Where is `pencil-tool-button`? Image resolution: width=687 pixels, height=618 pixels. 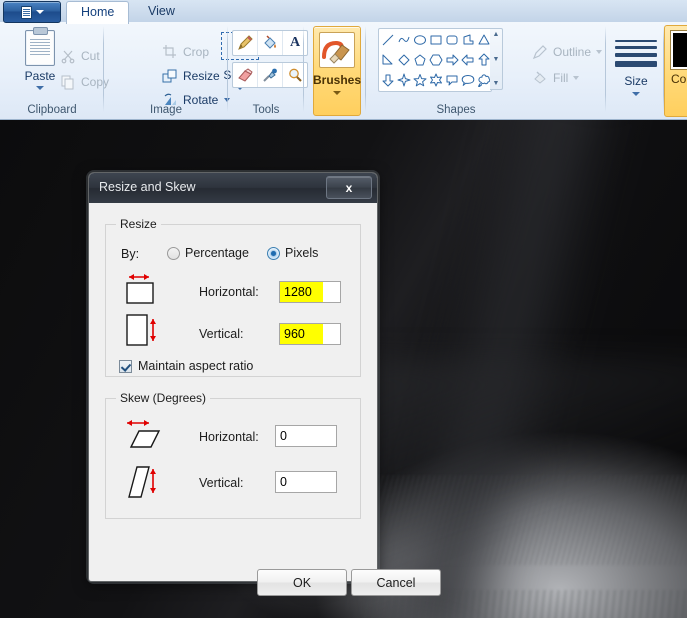 pencil-tool-button is located at coordinates (245, 43).